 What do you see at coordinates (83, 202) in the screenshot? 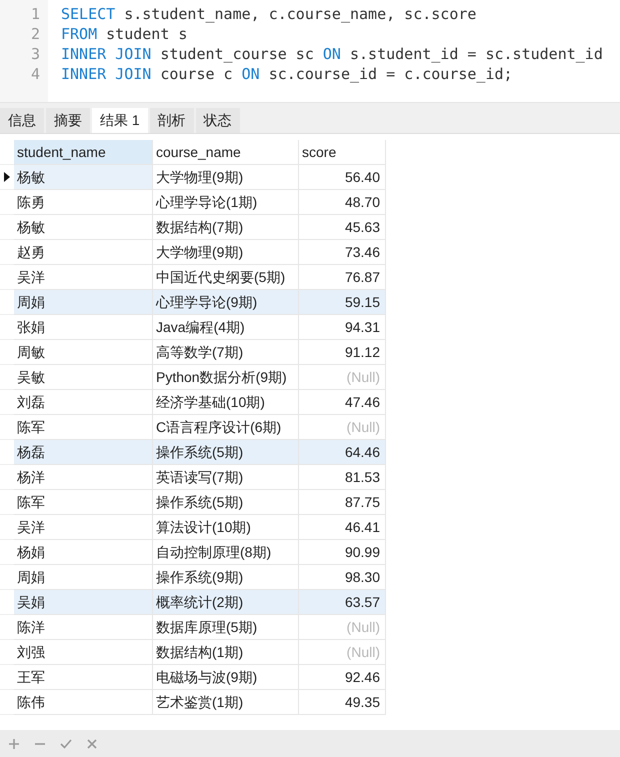
I see `table-cell: 陈勇` at bounding box center [83, 202].